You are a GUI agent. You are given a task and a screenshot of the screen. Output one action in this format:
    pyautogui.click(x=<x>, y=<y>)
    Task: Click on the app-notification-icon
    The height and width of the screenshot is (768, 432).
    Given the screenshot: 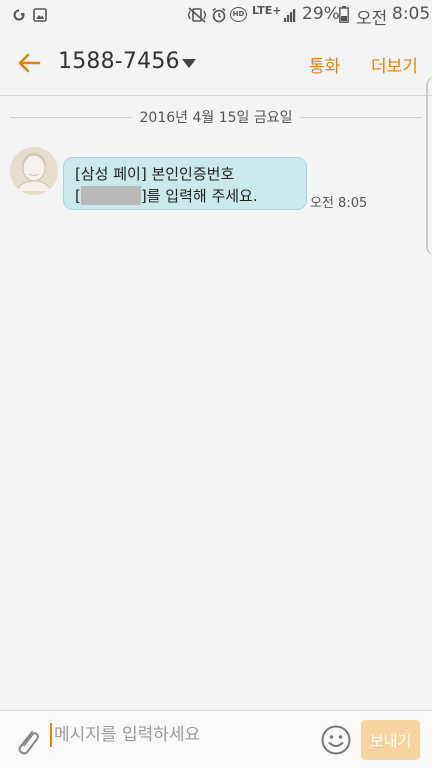 What is the action you would take?
    pyautogui.click(x=19, y=15)
    